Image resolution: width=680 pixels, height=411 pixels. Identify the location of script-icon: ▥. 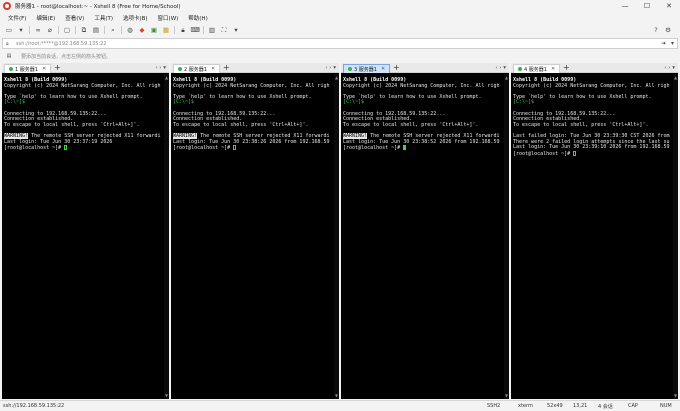
(212, 30).